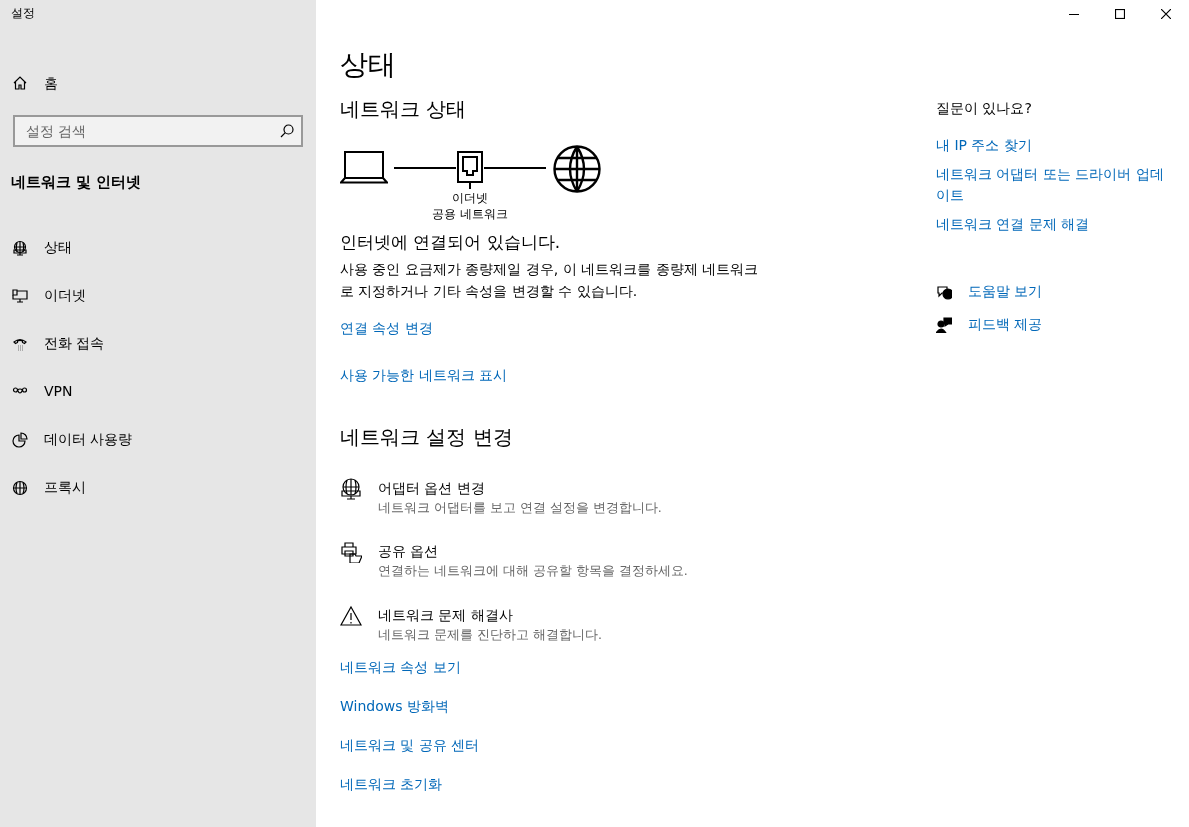  Describe the element at coordinates (410, 745) in the screenshot. I see `link: 네트워크 및 공유 센터` at that location.